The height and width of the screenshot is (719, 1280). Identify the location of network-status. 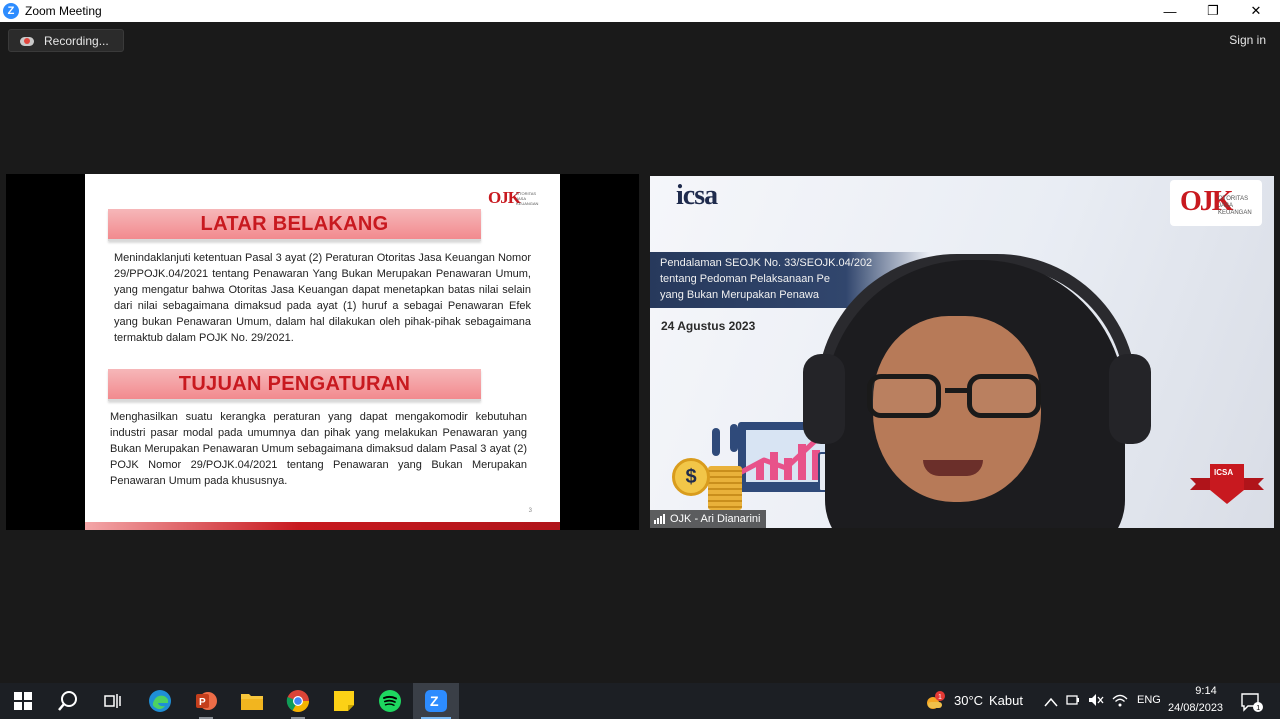
(1074, 702).